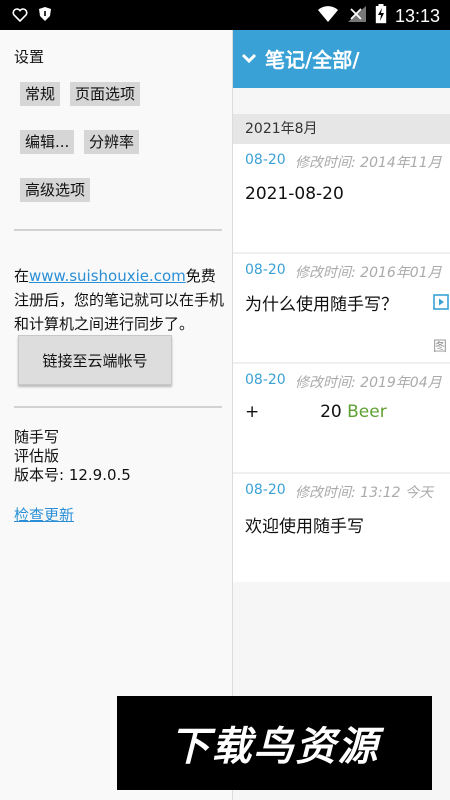  Describe the element at coordinates (364, 493) in the screenshot. I see `note-modified-time: 修改时间: 13:12 今天` at that location.